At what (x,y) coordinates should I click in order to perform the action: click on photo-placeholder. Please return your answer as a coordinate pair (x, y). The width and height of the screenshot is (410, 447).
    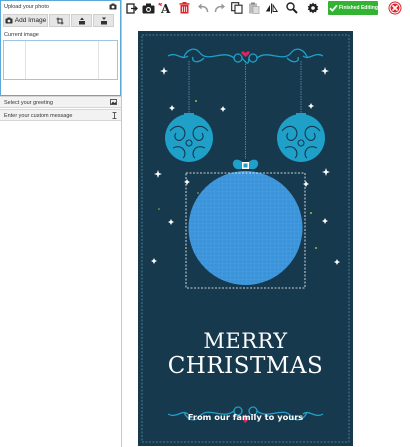
    Looking at the image, I should click on (245, 230).